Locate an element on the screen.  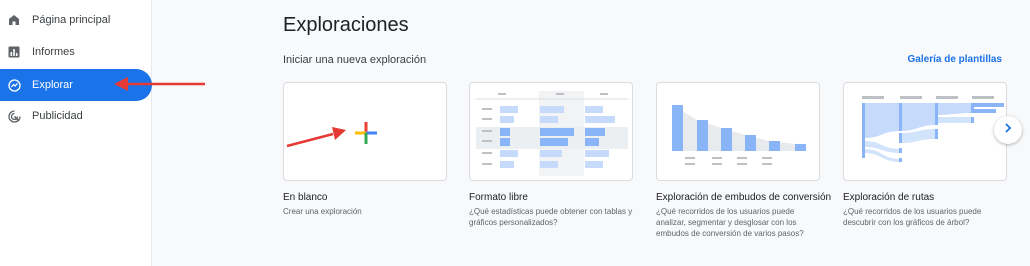
page-title: Exploraciones is located at coordinates (346, 25).